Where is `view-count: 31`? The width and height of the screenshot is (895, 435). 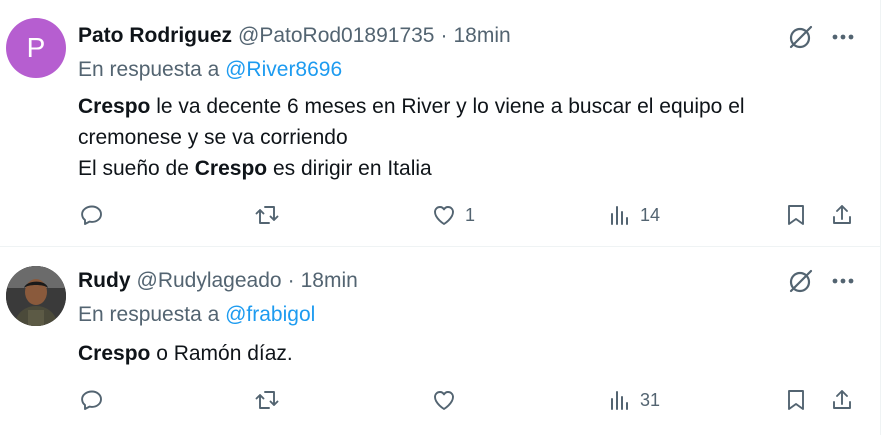 view-count: 31 is located at coordinates (650, 399).